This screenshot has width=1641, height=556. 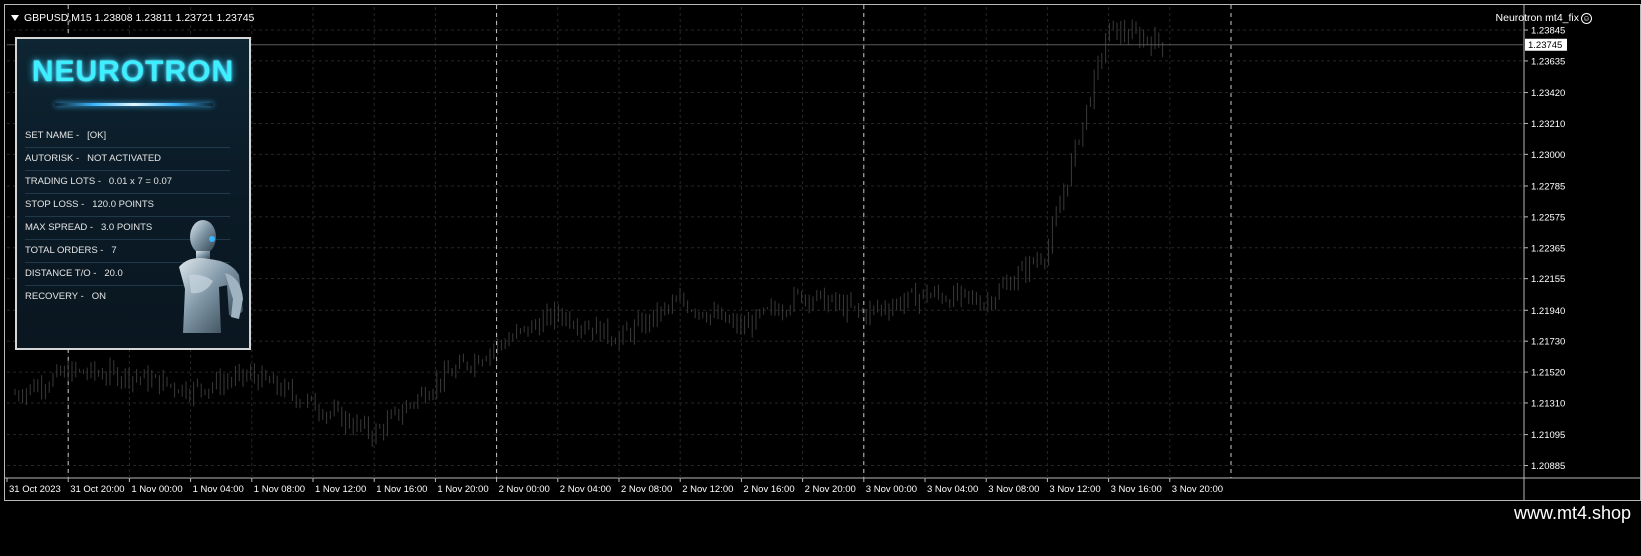 What do you see at coordinates (127, 159) in the screenshot?
I see `panel-row-autorisk: AUTORISK - NOT ACTIVATED` at bounding box center [127, 159].